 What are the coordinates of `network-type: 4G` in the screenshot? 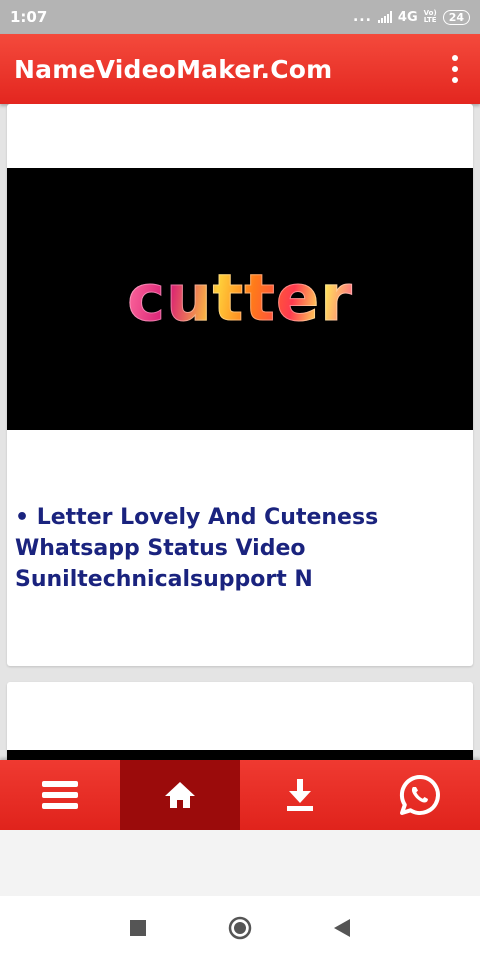 It's located at (407, 17).